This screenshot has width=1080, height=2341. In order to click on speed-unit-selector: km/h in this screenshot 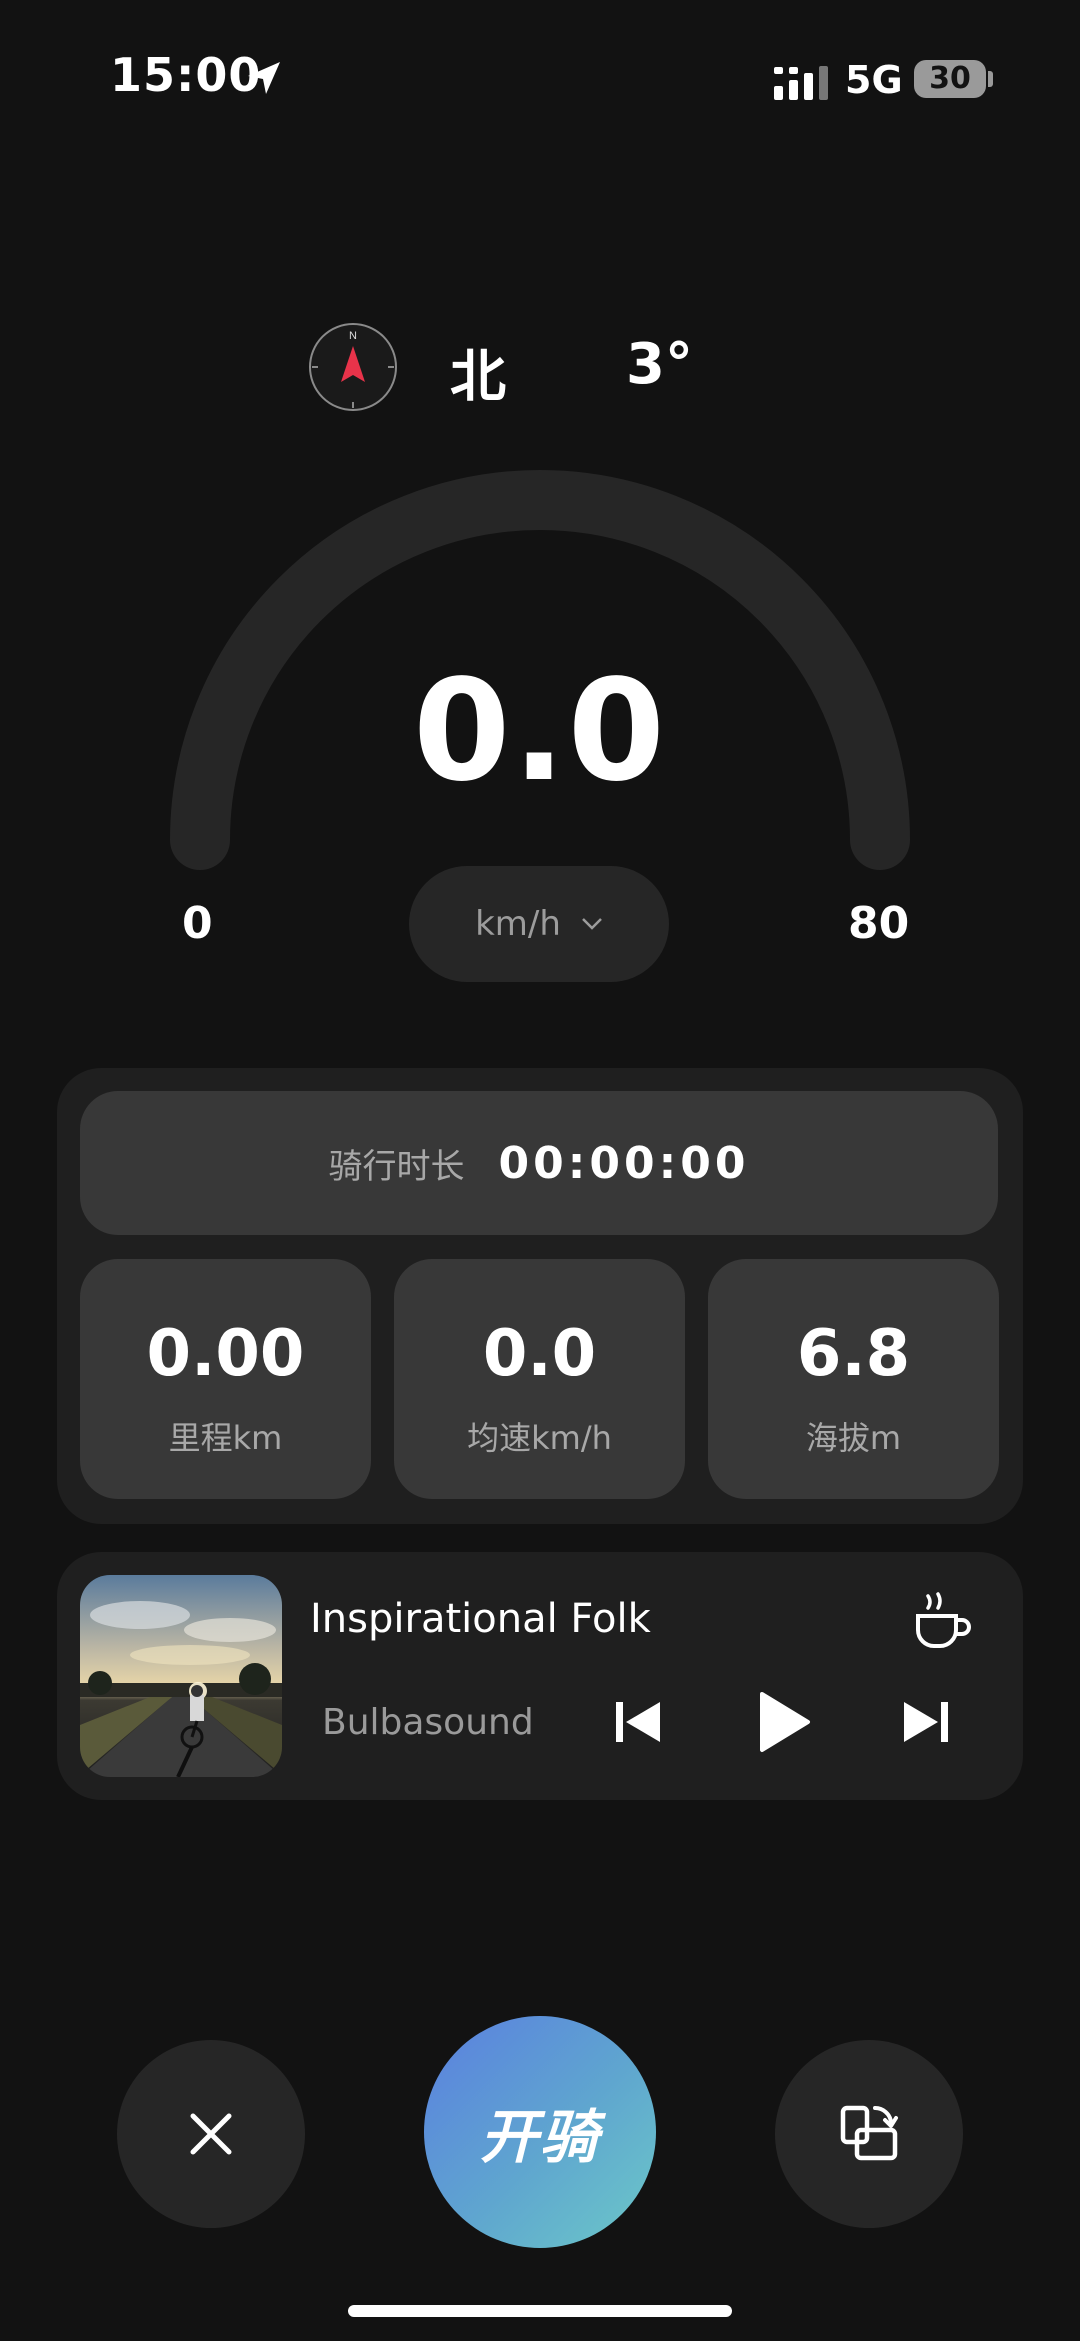, I will do `click(539, 924)`.